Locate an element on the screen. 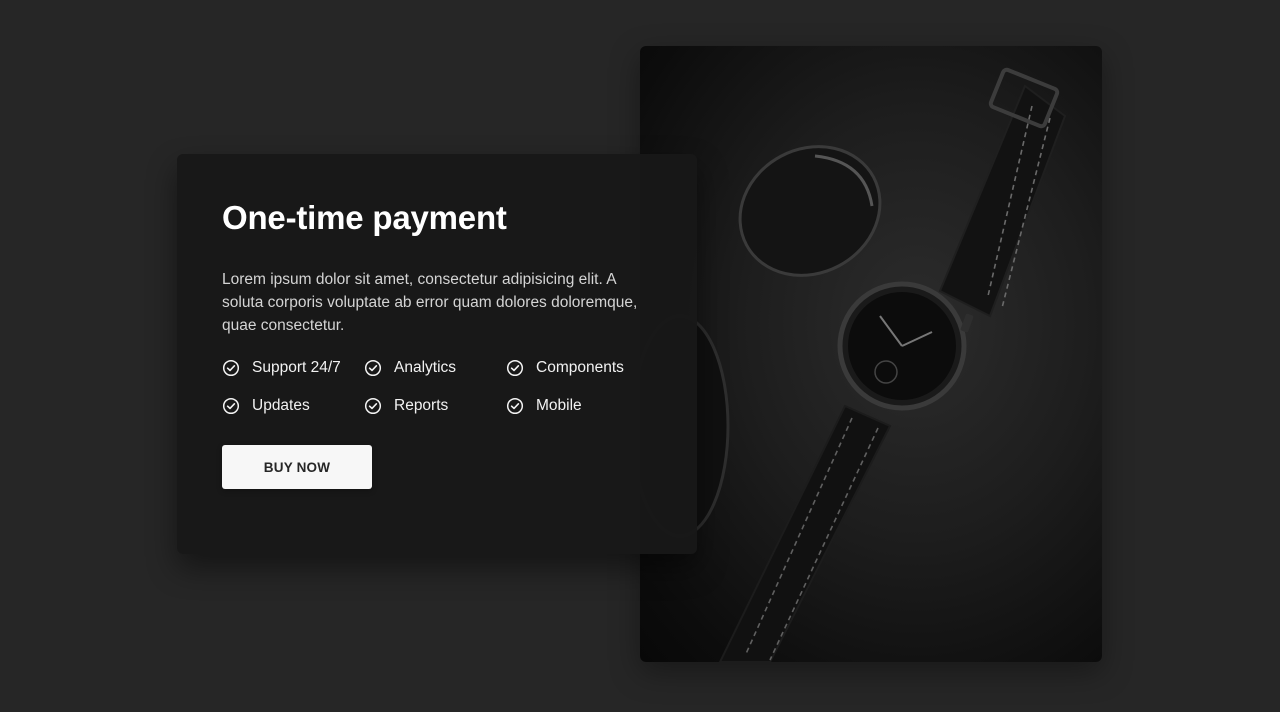  feature-label: Mobile is located at coordinates (559, 405).